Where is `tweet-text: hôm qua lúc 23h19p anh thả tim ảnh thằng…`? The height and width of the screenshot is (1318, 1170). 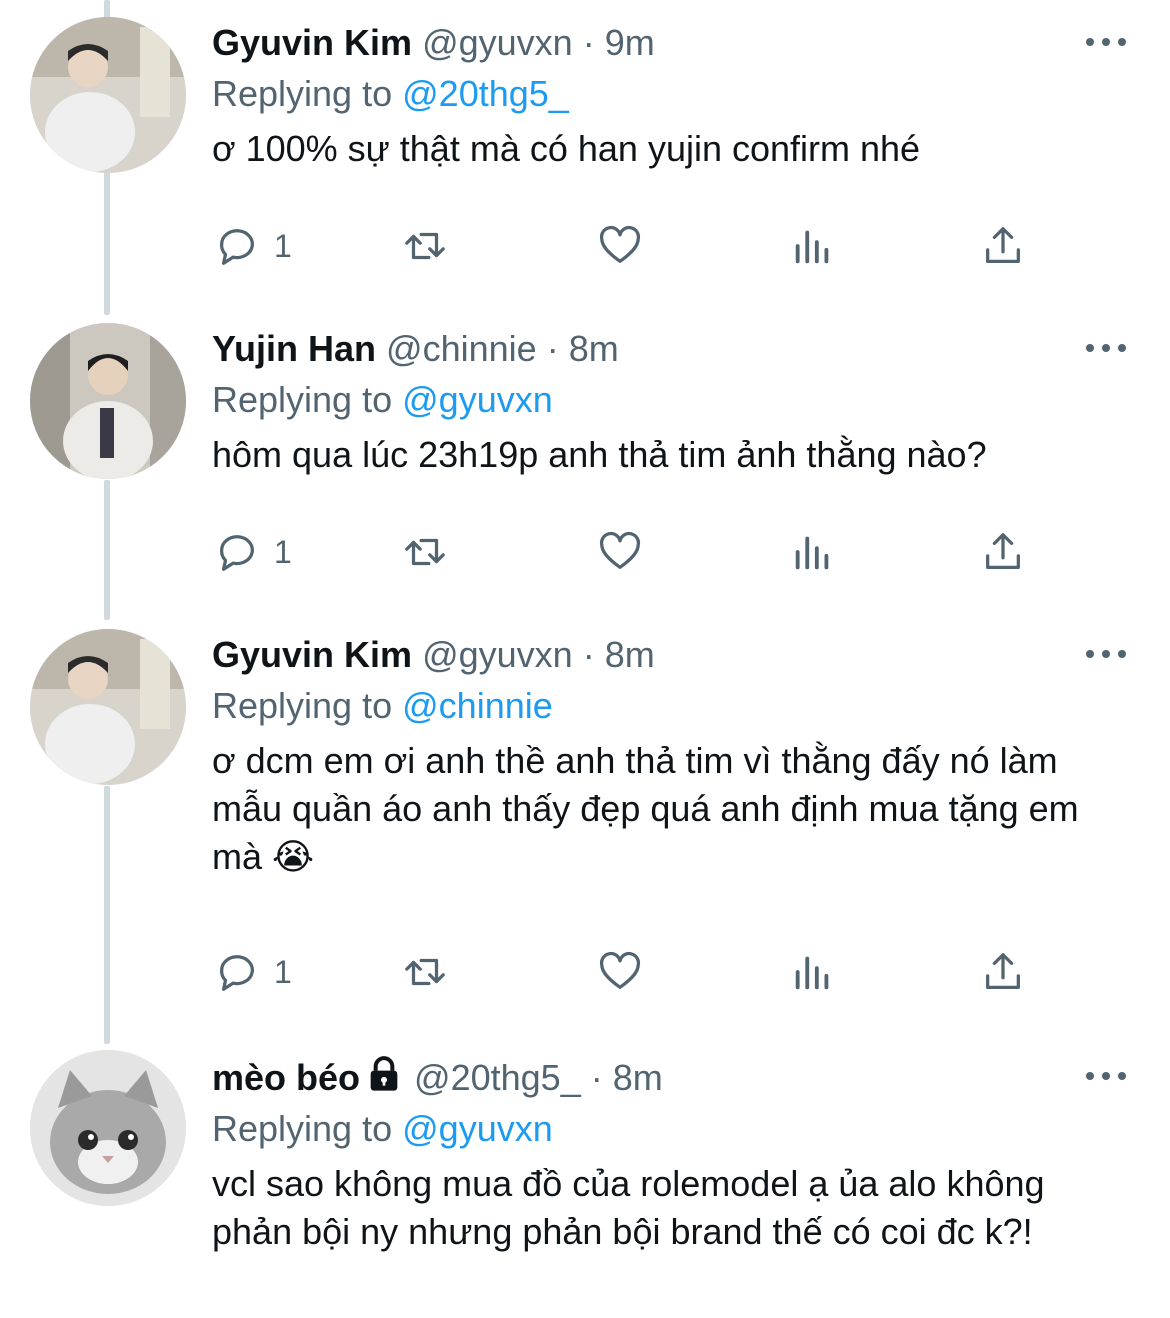
tweet-text: hôm qua lúc 23h19p anh thả tim ảnh thằng… is located at coordinates (599, 454).